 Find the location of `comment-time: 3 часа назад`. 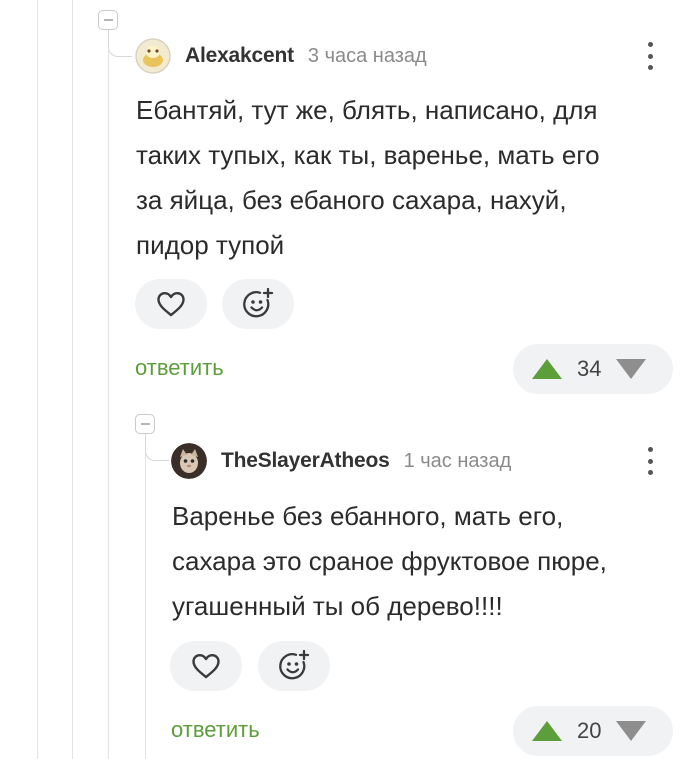

comment-time: 3 часа назад is located at coordinates (367, 55).